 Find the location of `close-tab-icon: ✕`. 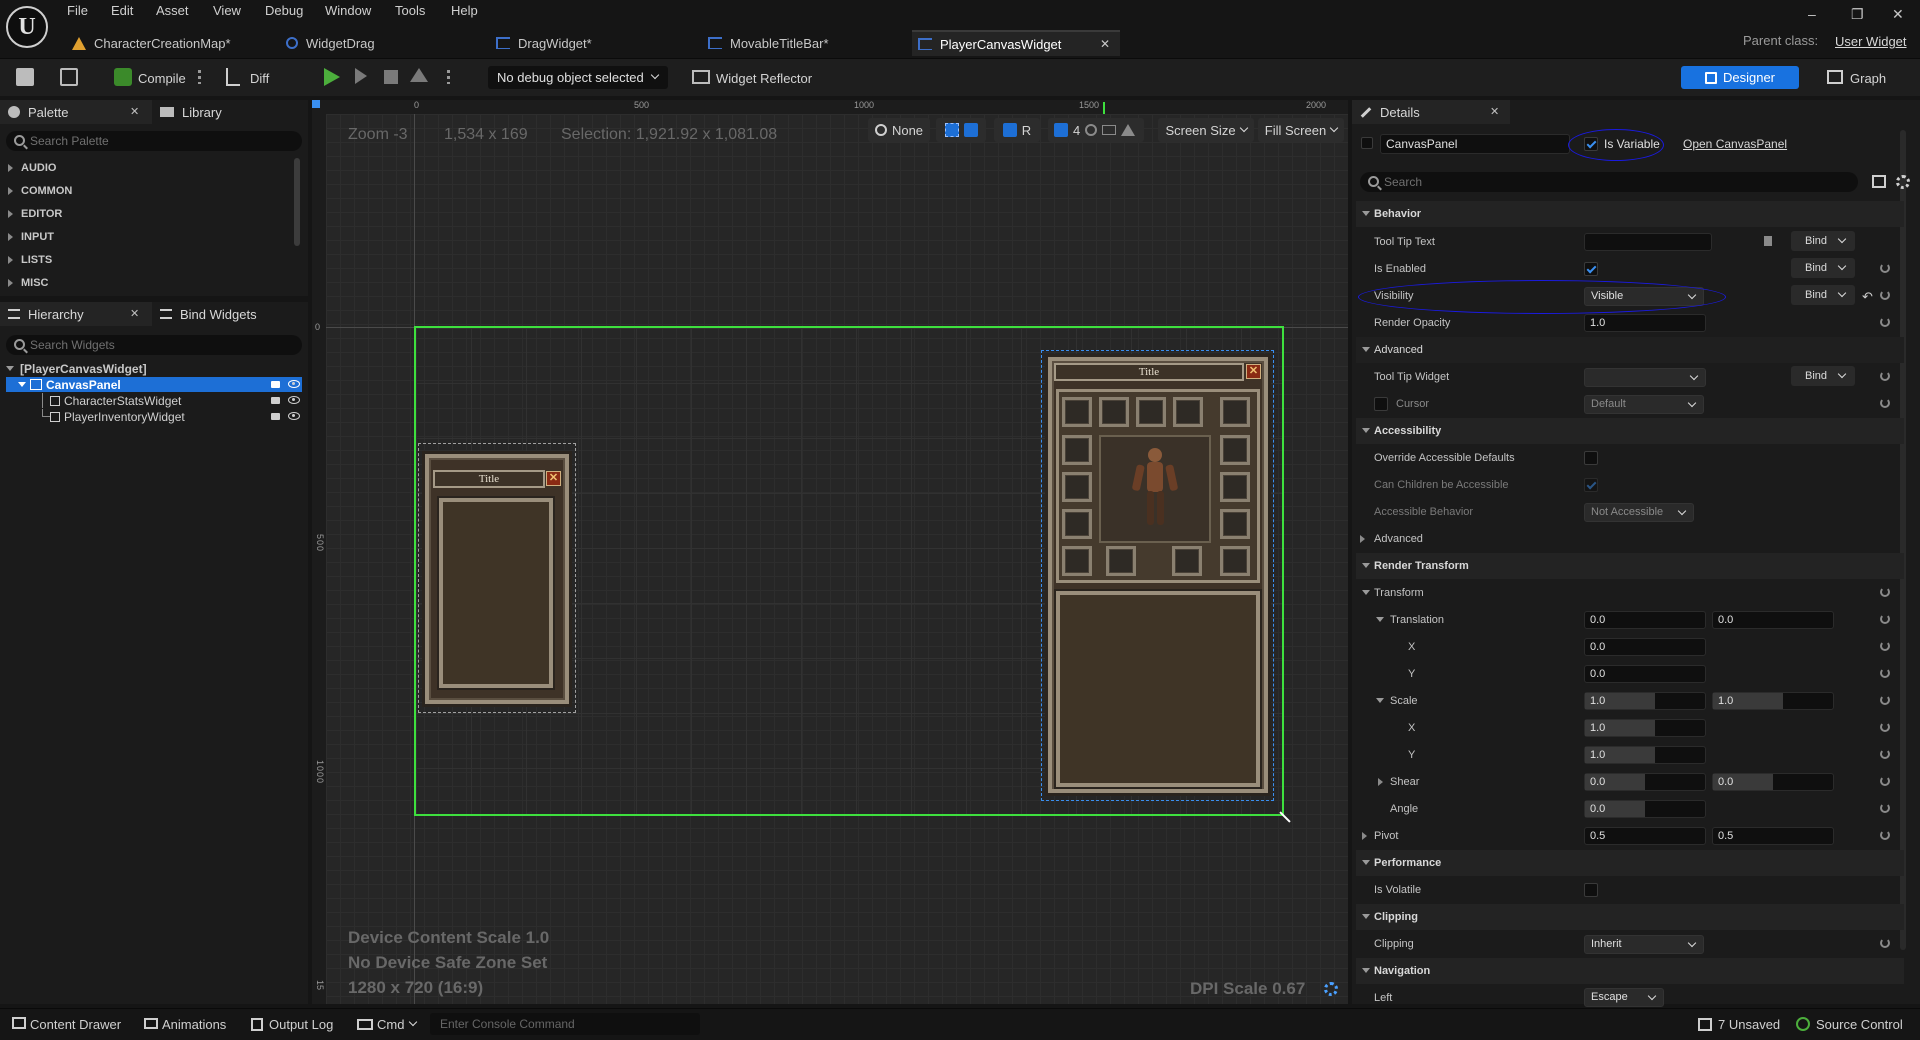

close-tab-icon: ✕ is located at coordinates (1105, 44).